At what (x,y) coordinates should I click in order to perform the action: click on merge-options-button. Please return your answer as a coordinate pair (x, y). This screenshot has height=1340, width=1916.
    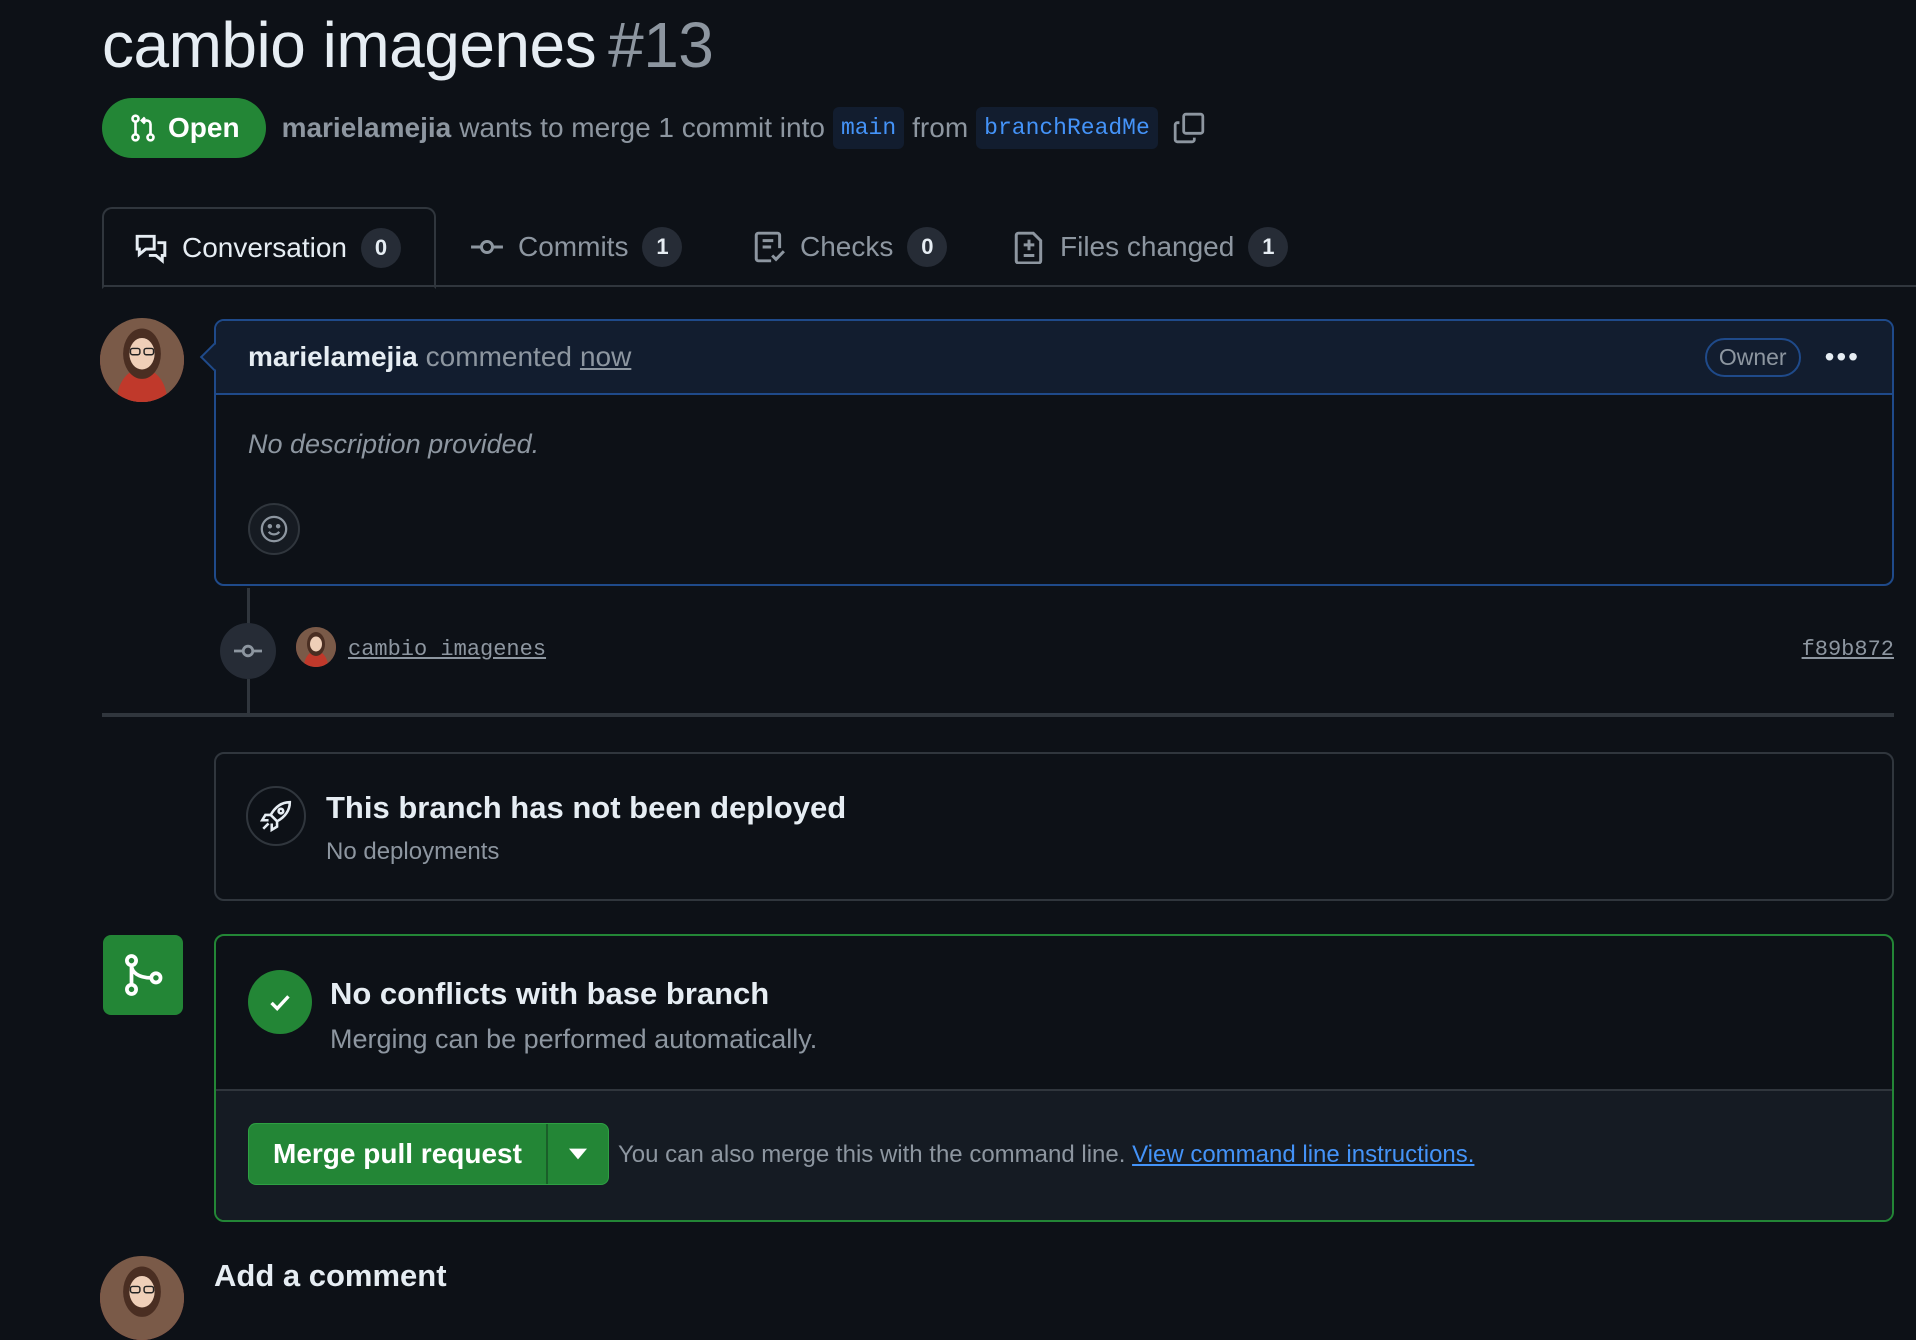
    Looking at the image, I should click on (578, 1154).